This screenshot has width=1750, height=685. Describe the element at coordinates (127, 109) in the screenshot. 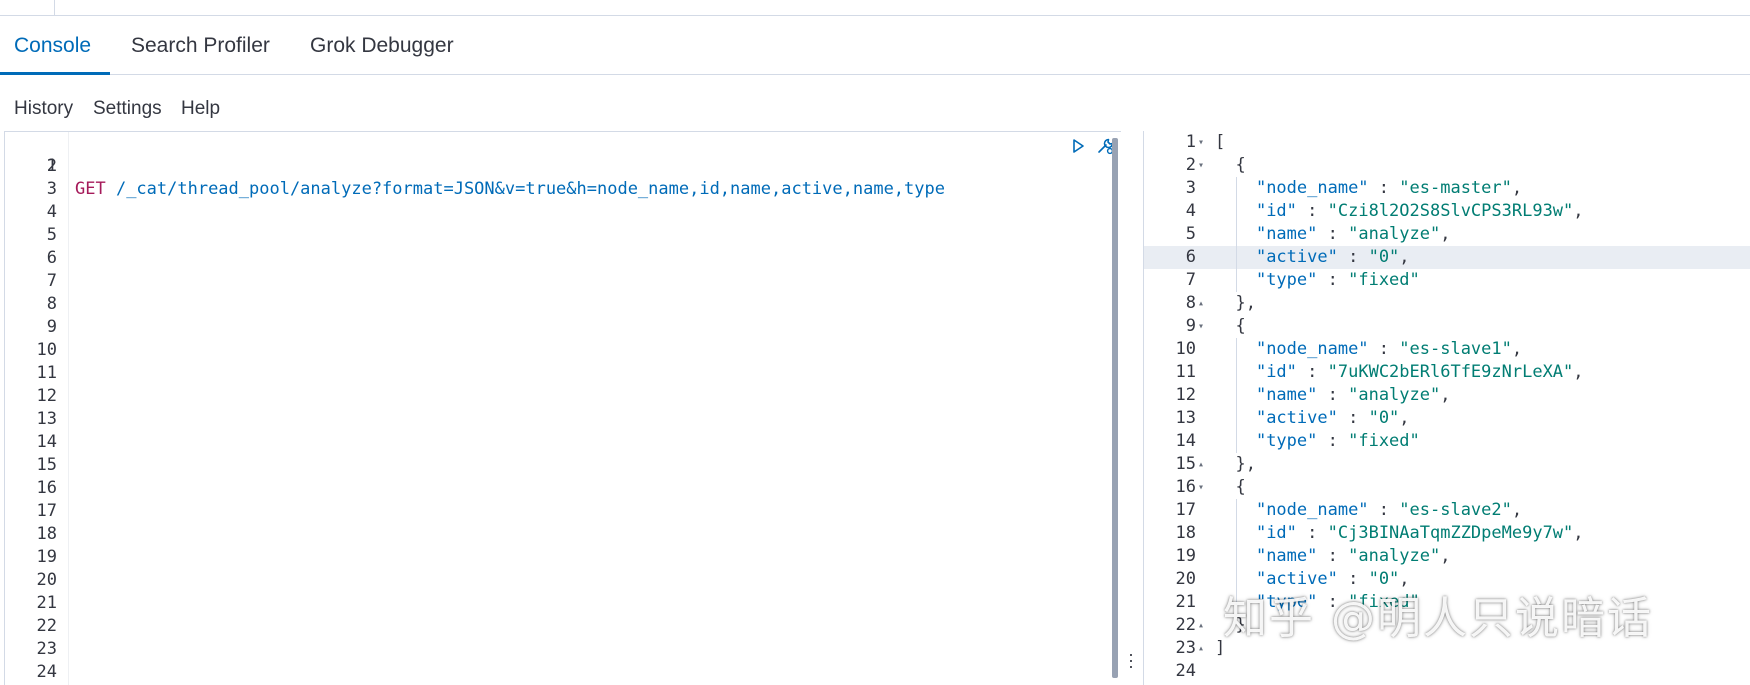

I see `menu-settings: Settings` at that location.